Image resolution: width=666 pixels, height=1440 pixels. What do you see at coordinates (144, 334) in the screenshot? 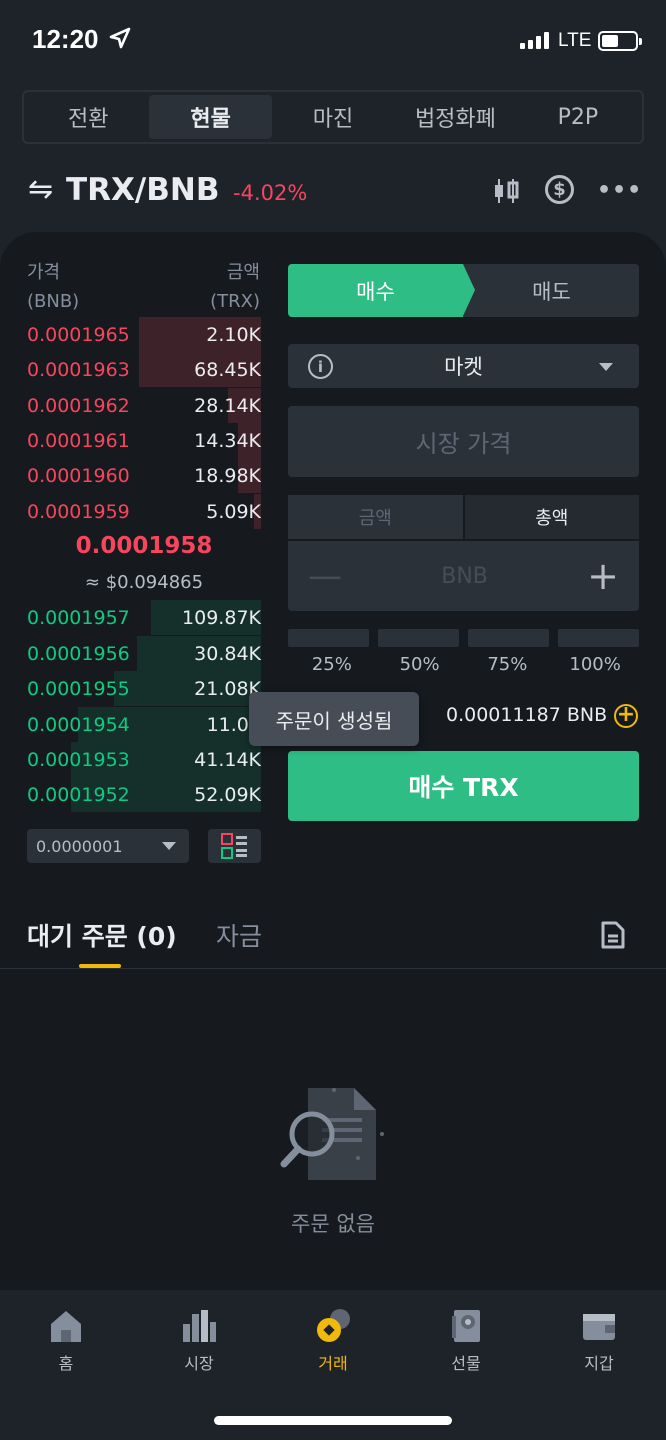
I see `ask-row: 0.0001965 2.10K` at bounding box center [144, 334].